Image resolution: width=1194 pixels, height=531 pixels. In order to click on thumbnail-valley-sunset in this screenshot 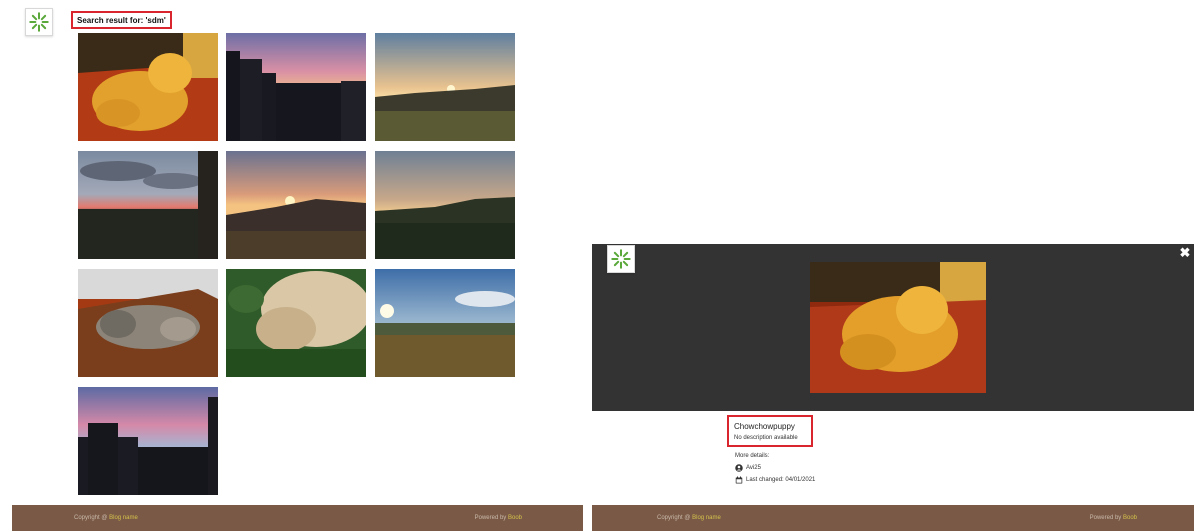, I will do `click(445, 87)`.